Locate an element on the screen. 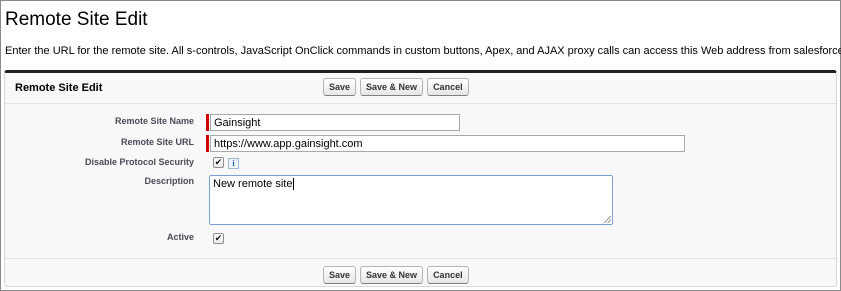 This screenshot has height=291, width=841. site-name-label: Remote Site Name is located at coordinates (154, 121).